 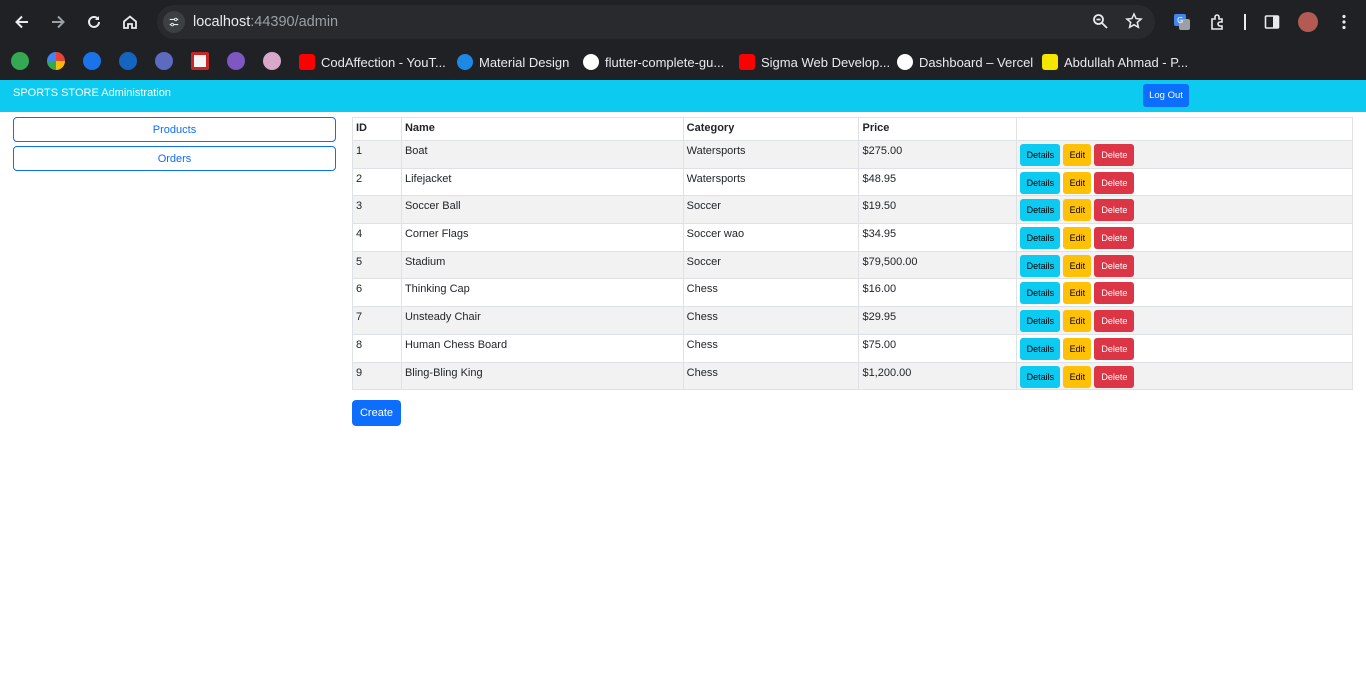 I want to click on zoom-icon, so click(x=1100, y=23).